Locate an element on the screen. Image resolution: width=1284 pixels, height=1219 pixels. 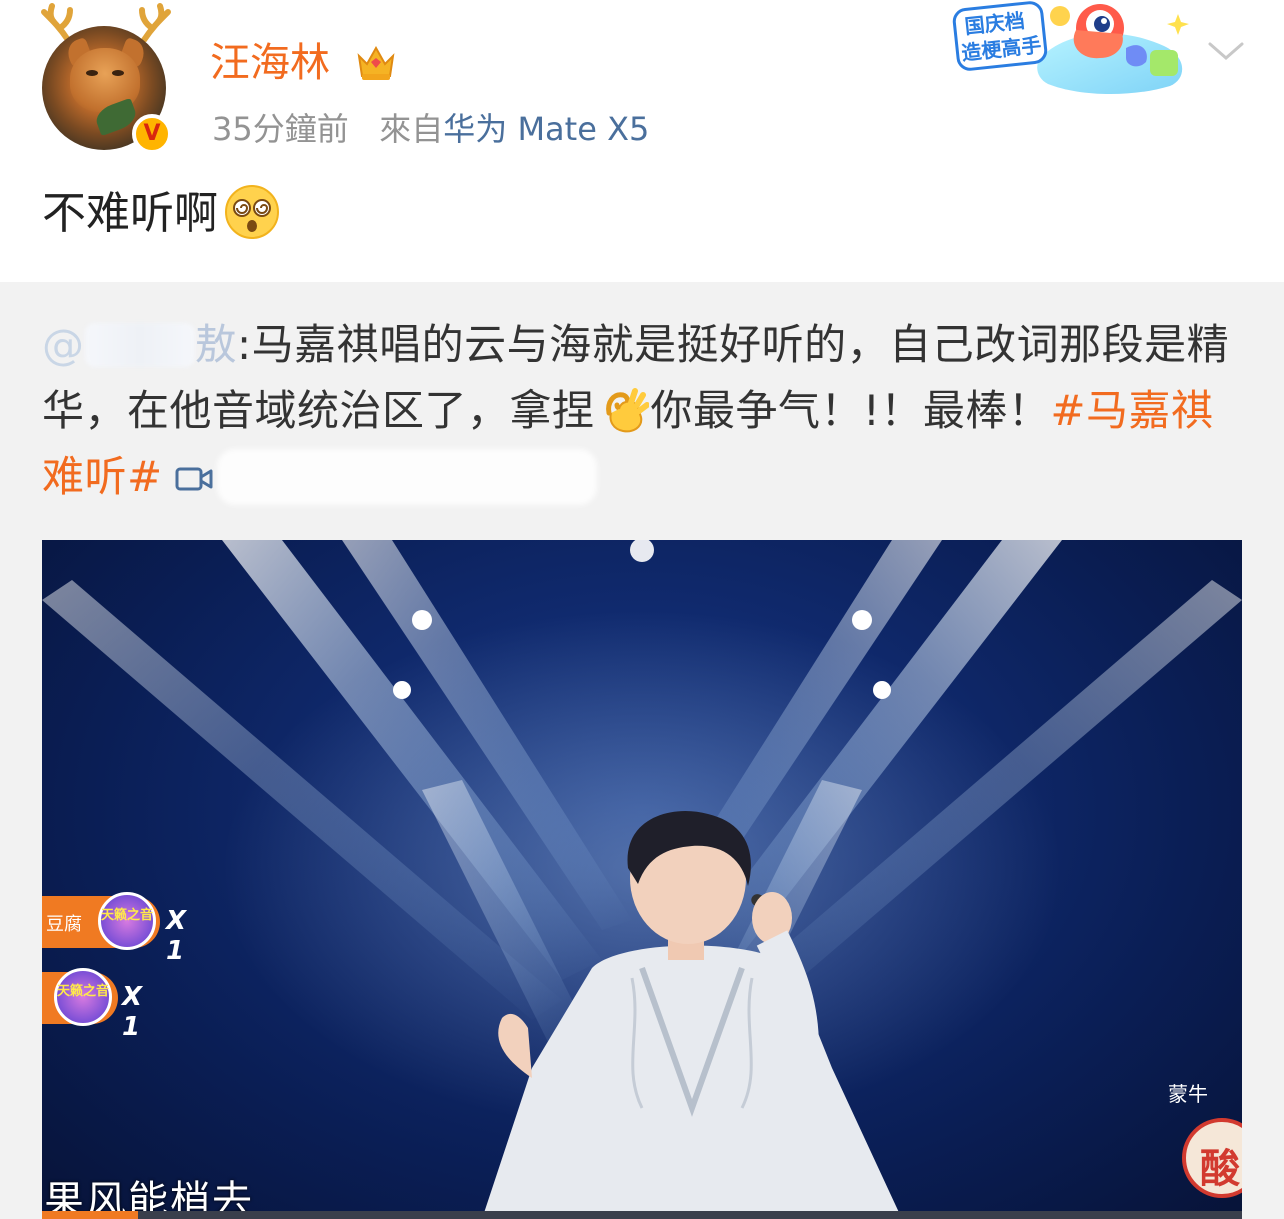
chevron-down-icon is located at coordinates (1226, 51).